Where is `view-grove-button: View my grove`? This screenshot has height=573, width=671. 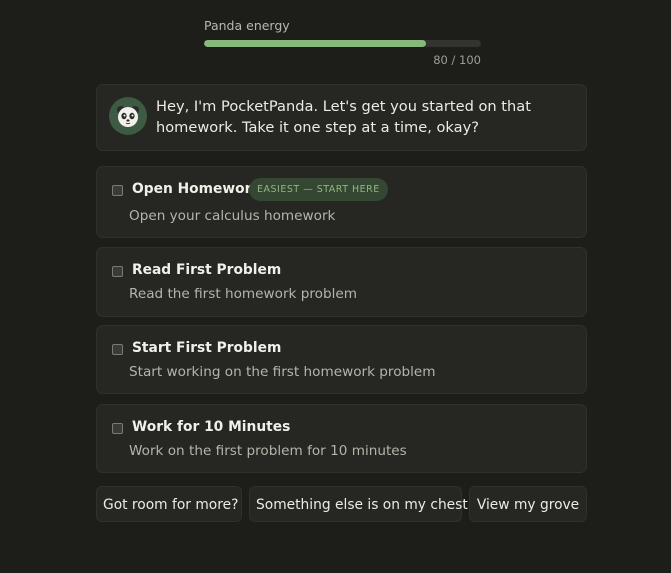 view-grove-button: View my grove is located at coordinates (528, 504).